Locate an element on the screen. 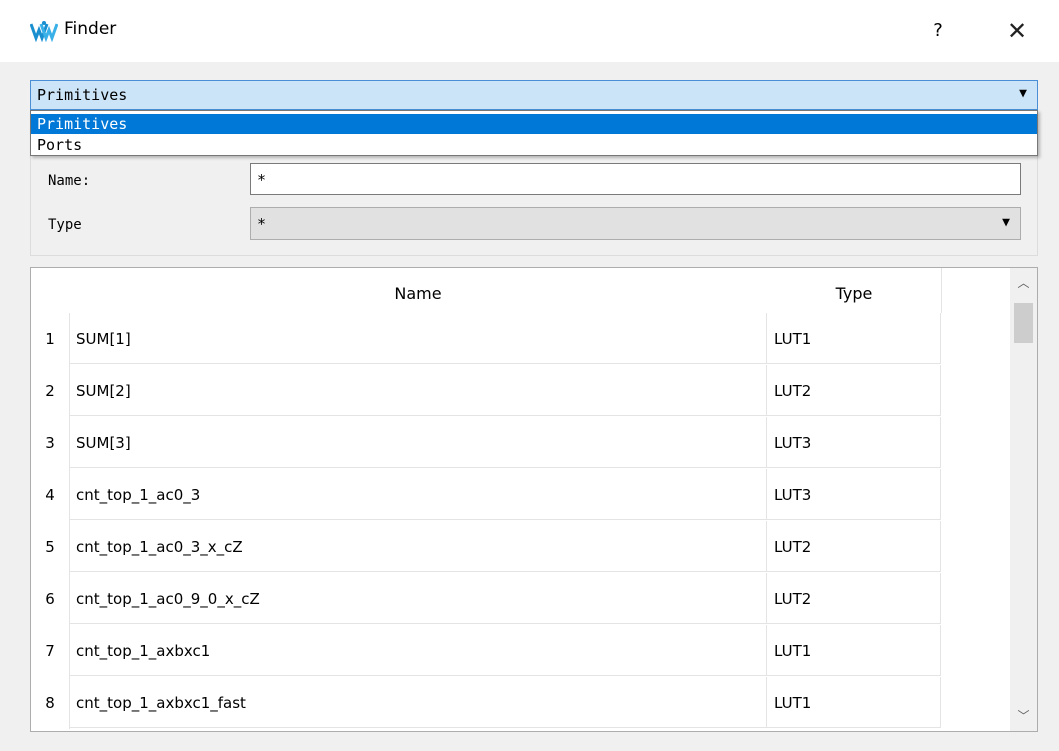 The image size is (1059, 751). row-number-header is located at coordinates (50, 290).